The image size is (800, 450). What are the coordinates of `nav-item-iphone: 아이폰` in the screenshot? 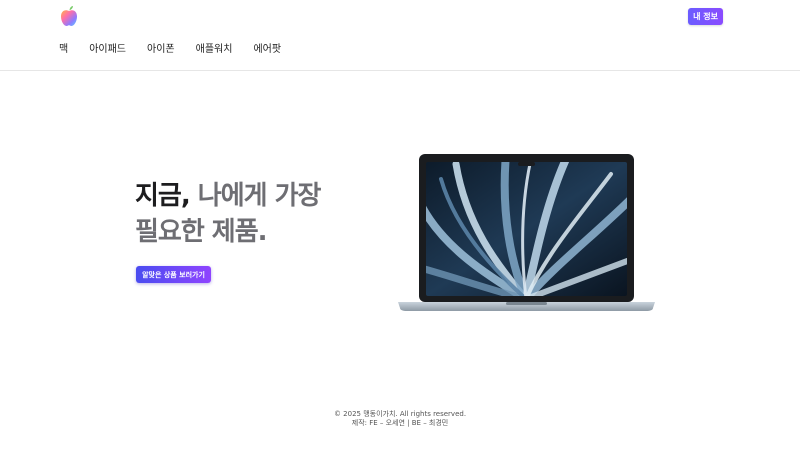 It's located at (161, 50).